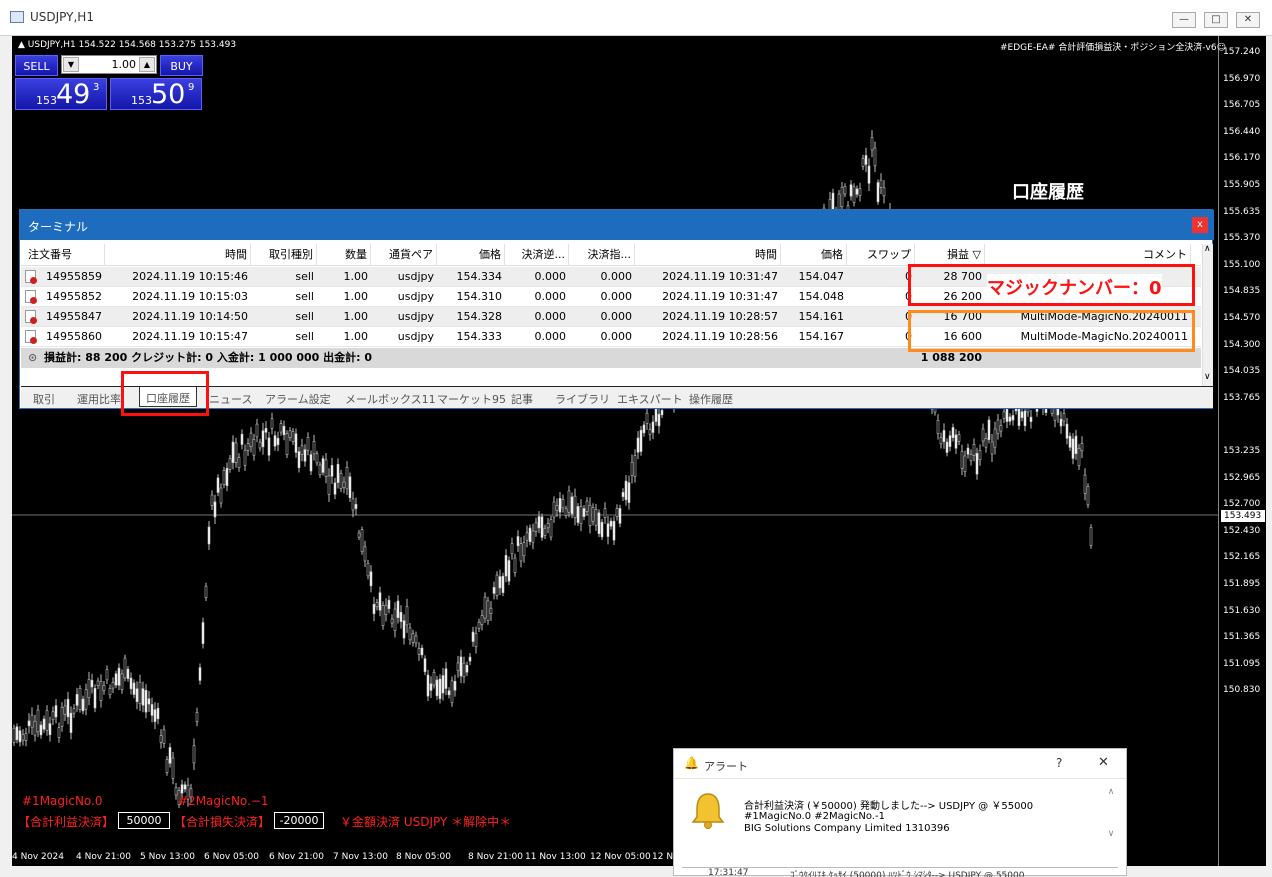 This screenshot has width=1272, height=877. I want to click on column-header: 数量, so click(344, 255).